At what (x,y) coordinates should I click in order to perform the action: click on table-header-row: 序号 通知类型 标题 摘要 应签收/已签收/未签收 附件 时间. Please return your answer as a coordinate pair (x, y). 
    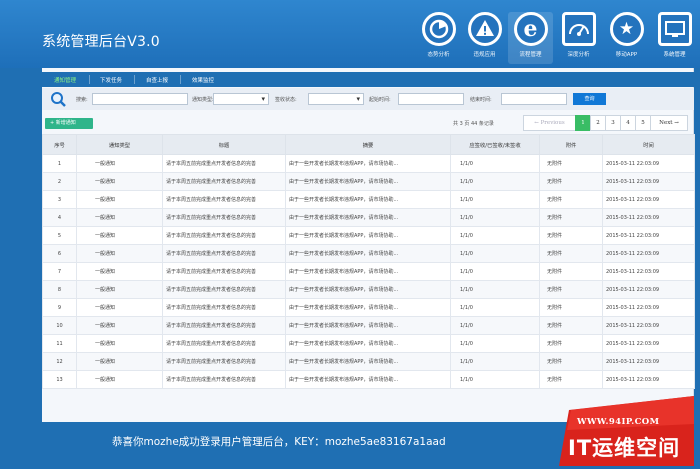
    Looking at the image, I should click on (368, 144).